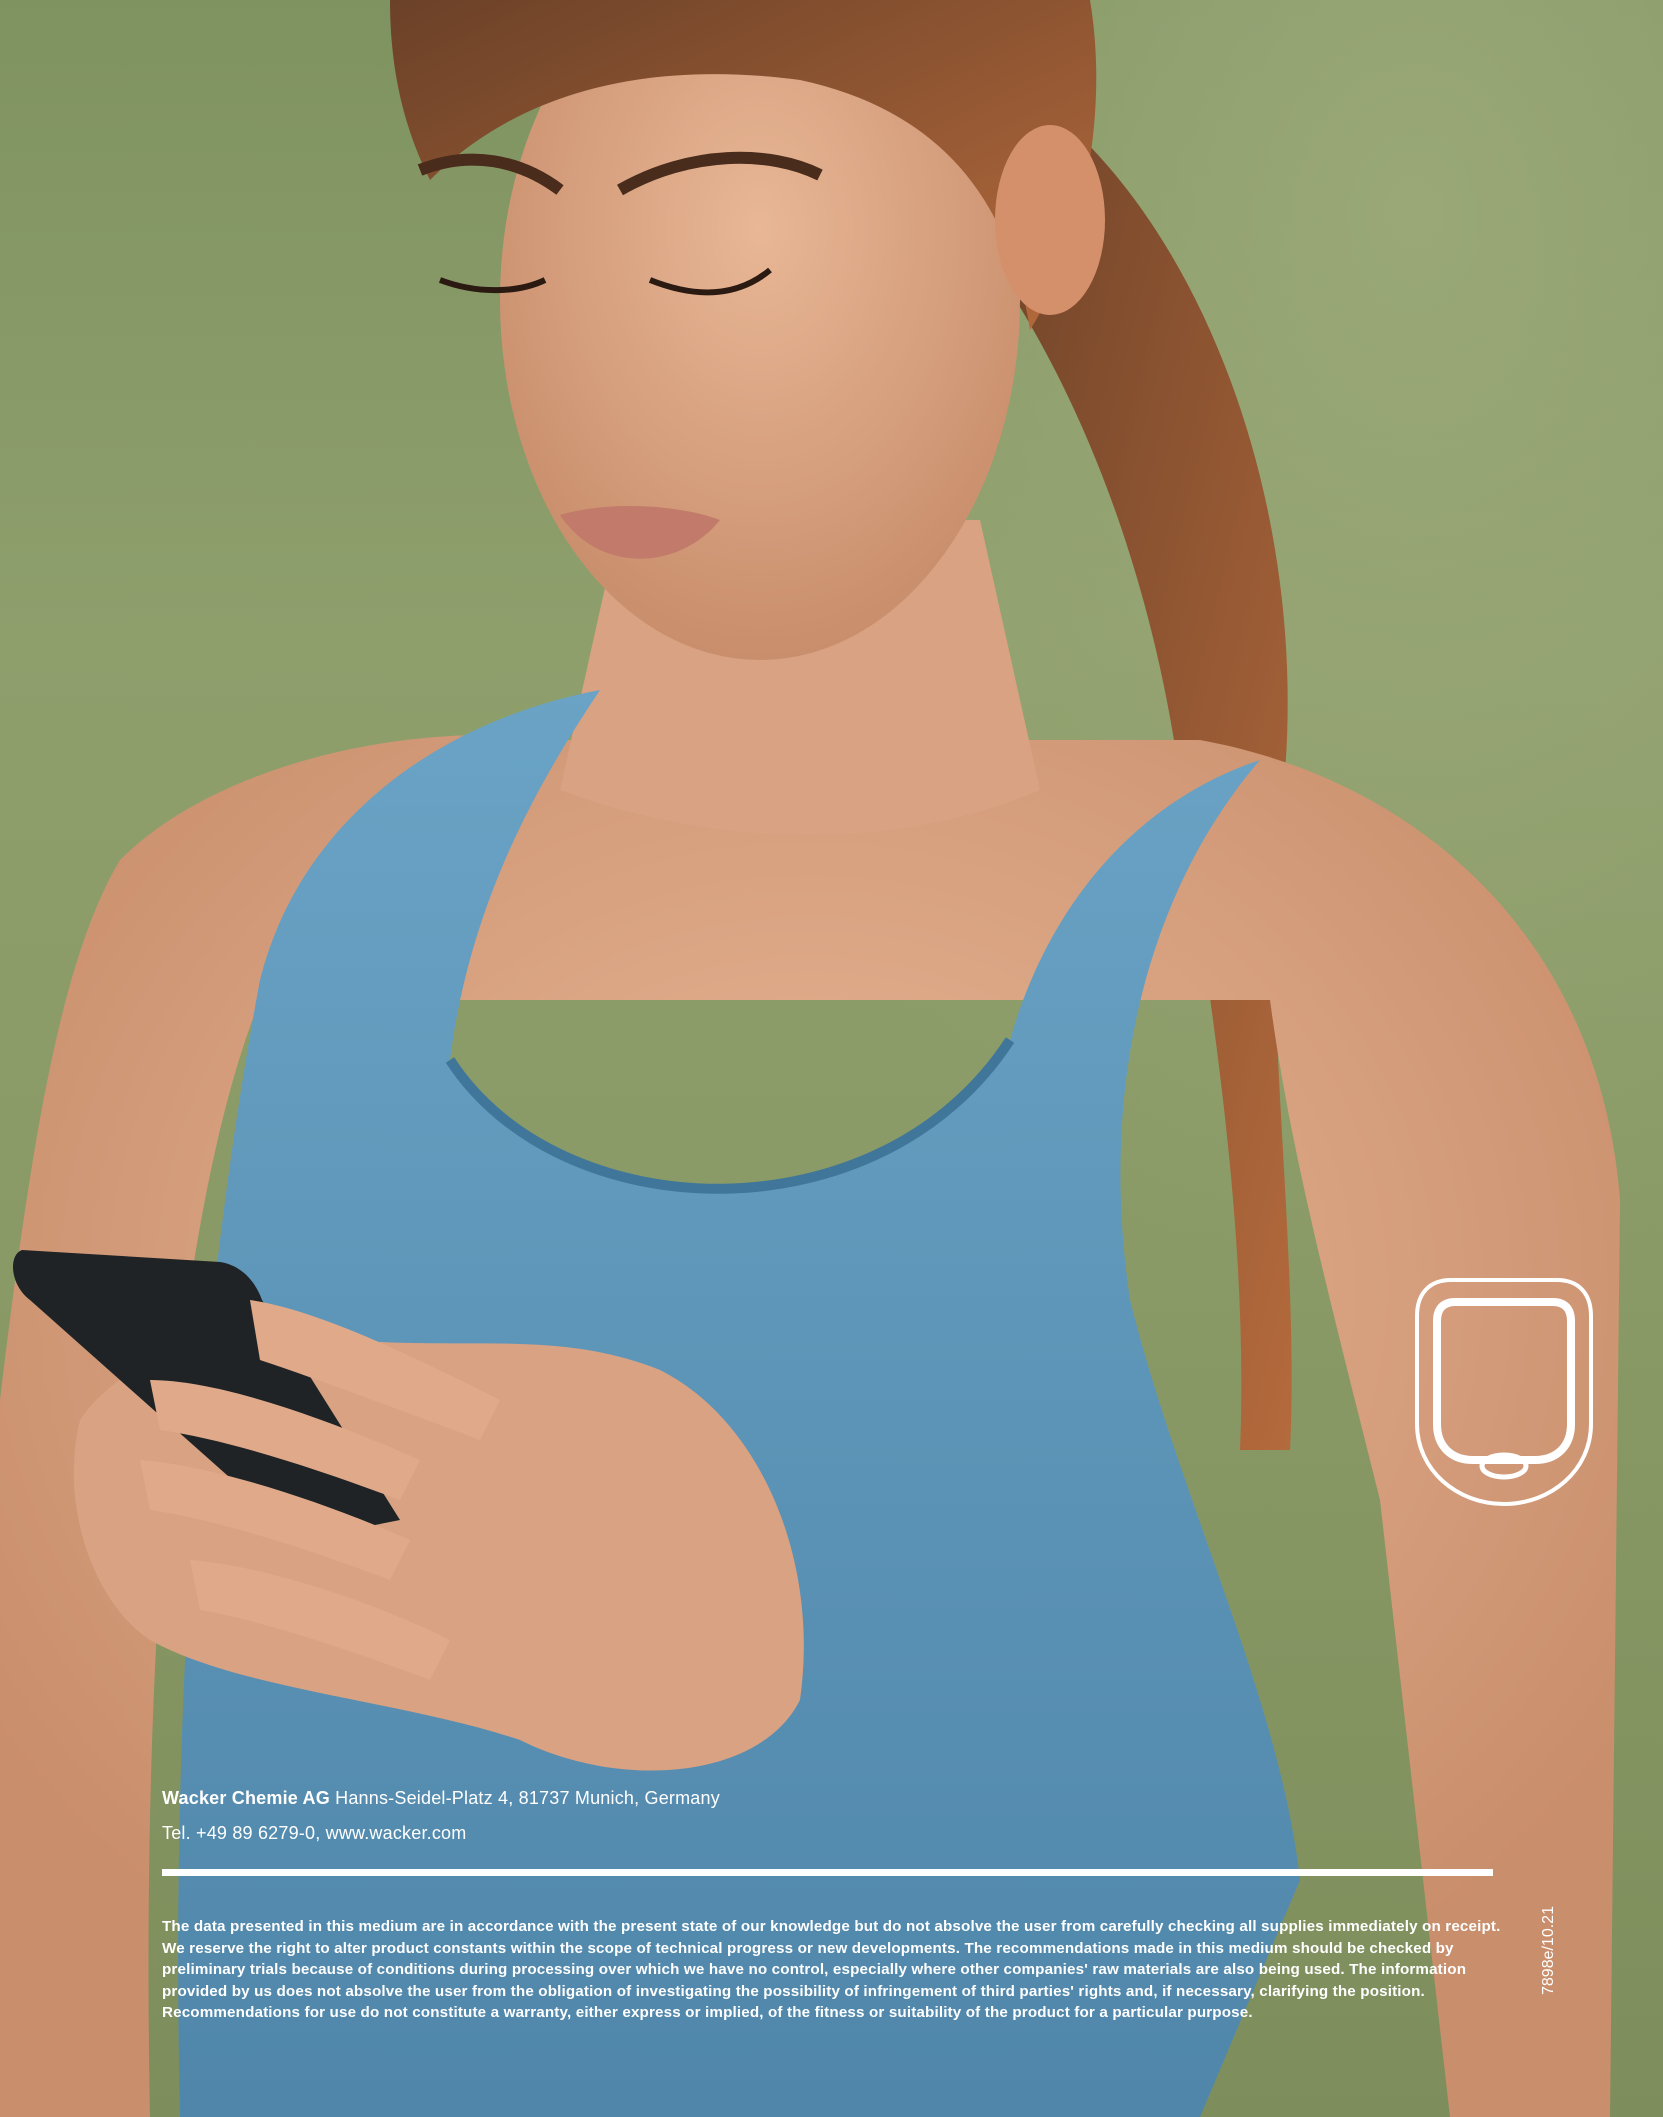 This screenshot has width=1663, height=2117. Describe the element at coordinates (246, 1798) in the screenshot. I see `company-name: Wacker Chemie AG` at that location.